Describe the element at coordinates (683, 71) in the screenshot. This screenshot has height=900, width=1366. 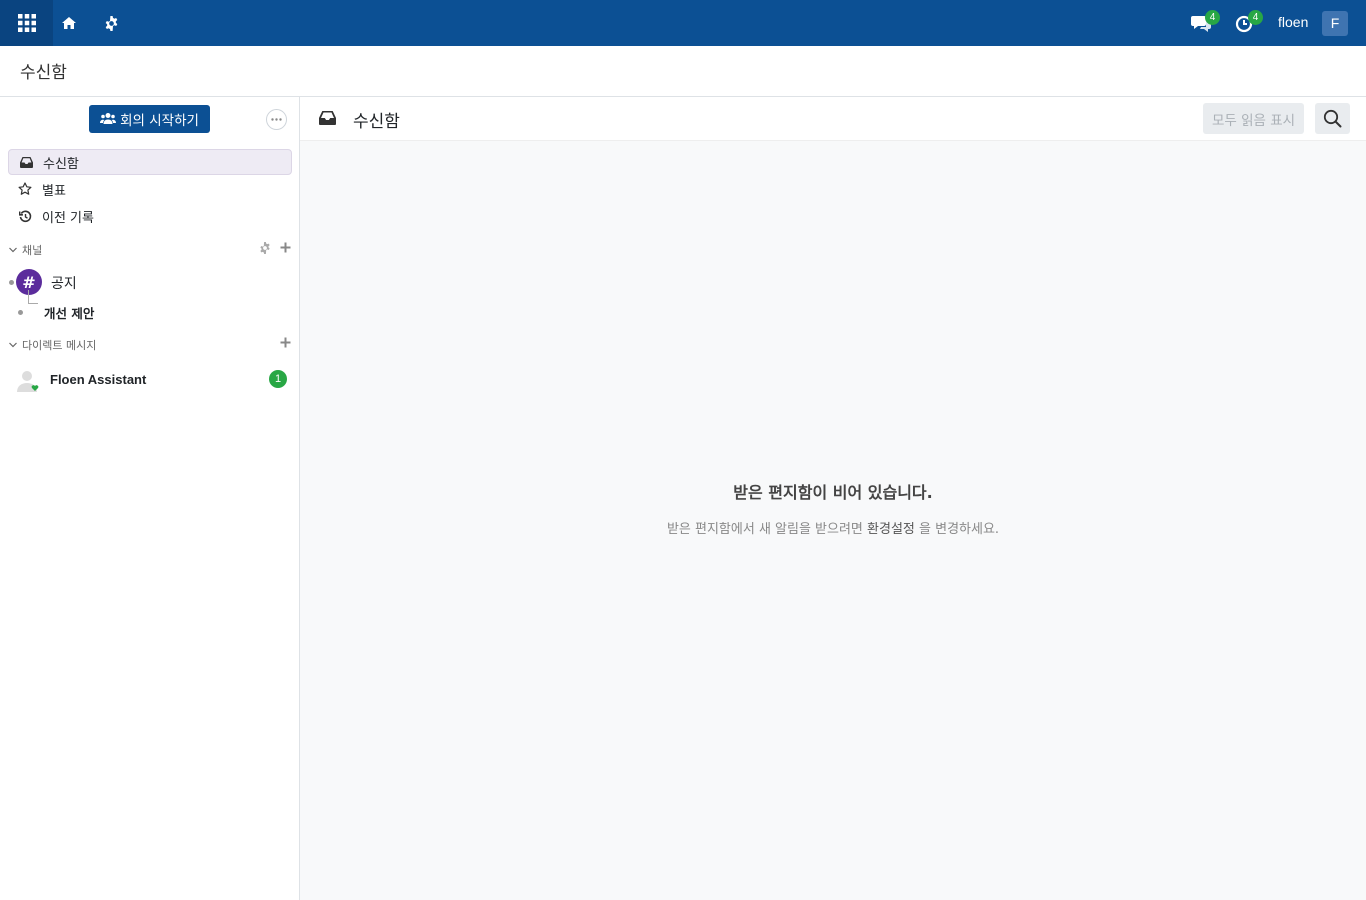
I see `control-panel: 수신함` at that location.